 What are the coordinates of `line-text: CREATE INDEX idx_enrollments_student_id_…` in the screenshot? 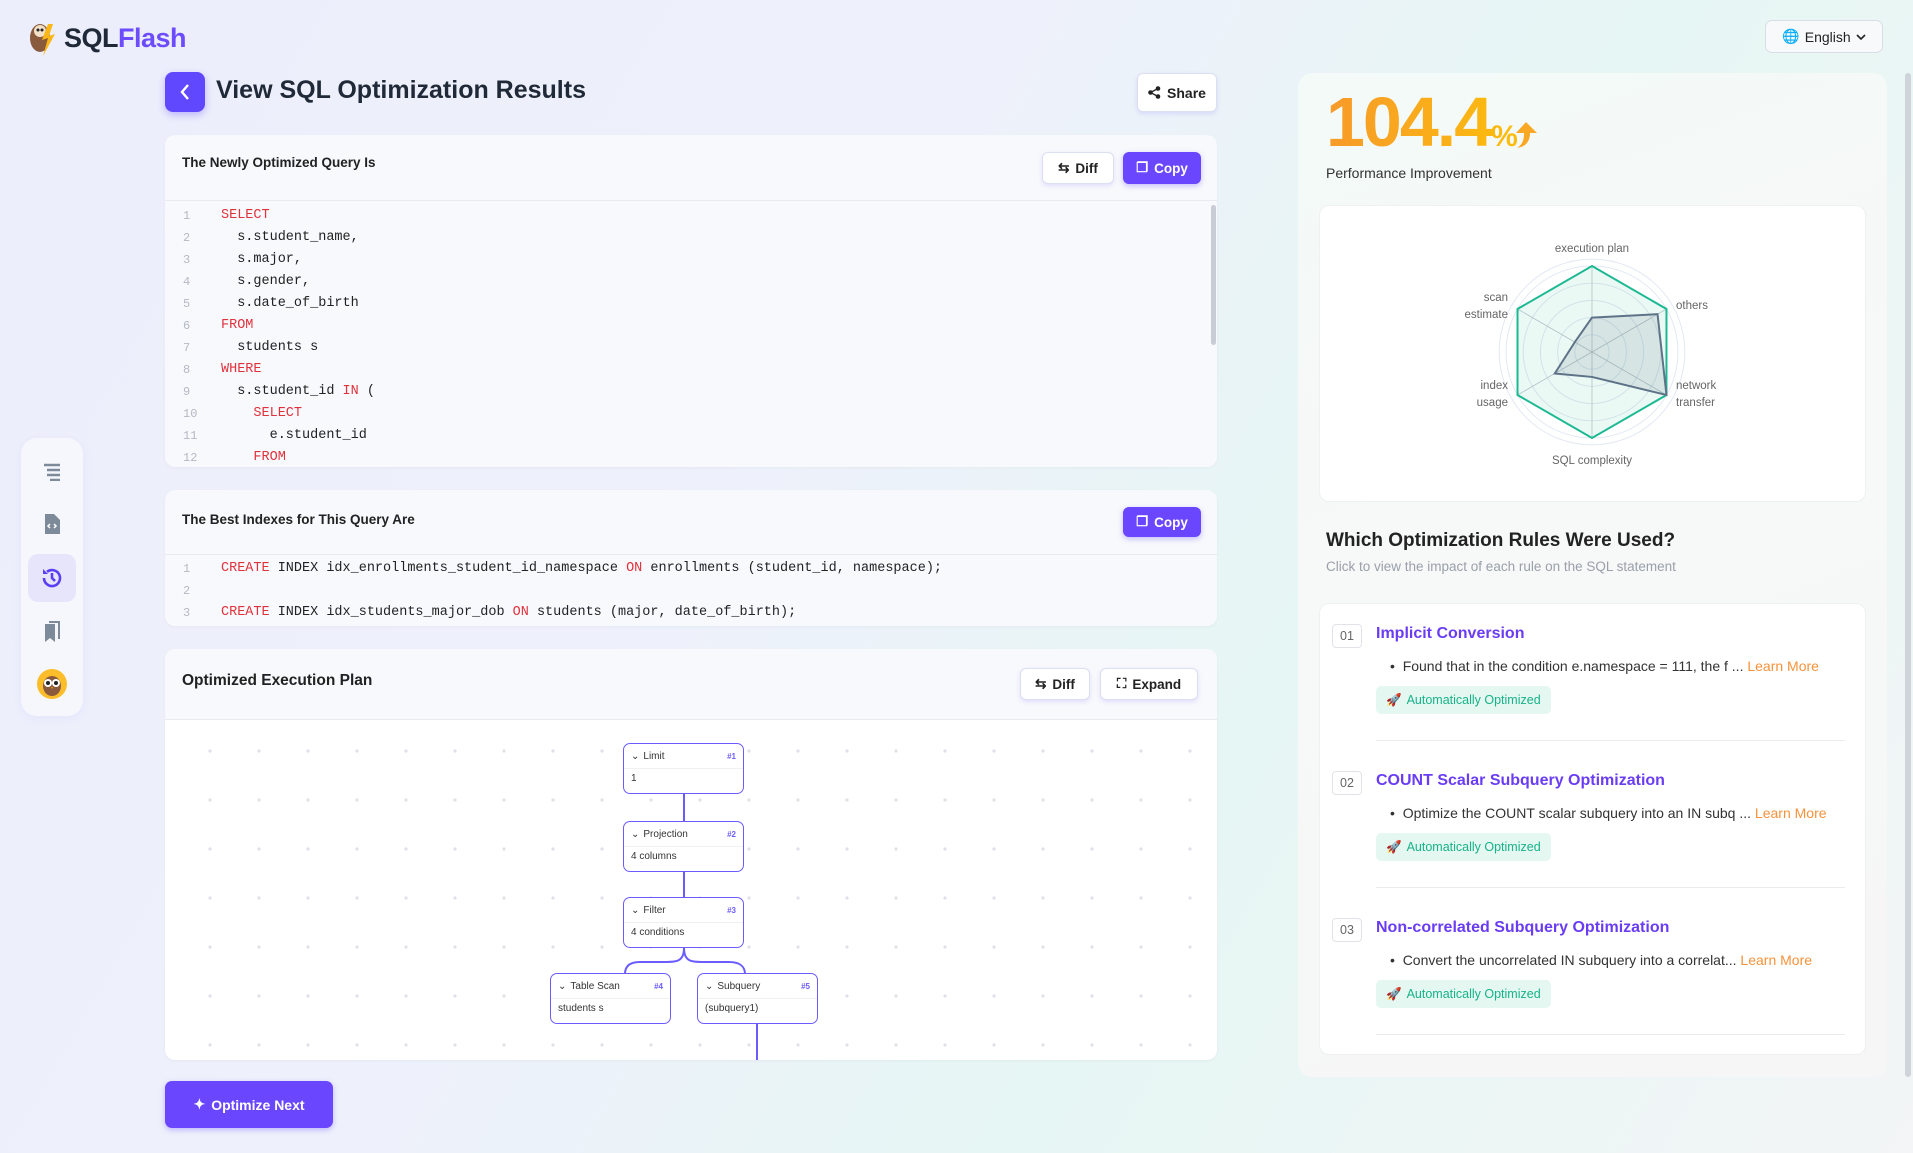 It's located at (582, 568).